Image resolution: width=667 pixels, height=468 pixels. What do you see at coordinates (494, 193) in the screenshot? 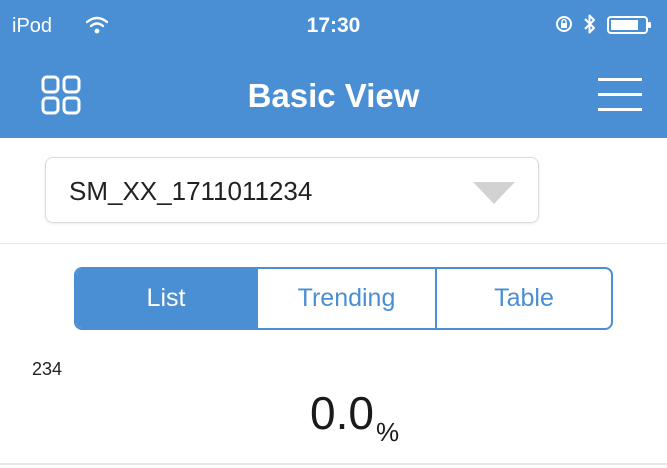
I see `dropdown-arrow-icon` at bounding box center [494, 193].